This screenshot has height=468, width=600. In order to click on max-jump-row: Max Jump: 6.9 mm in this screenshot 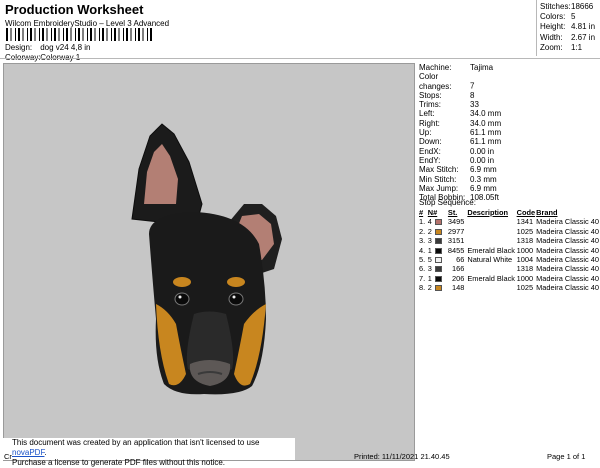, I will do `click(458, 188)`.